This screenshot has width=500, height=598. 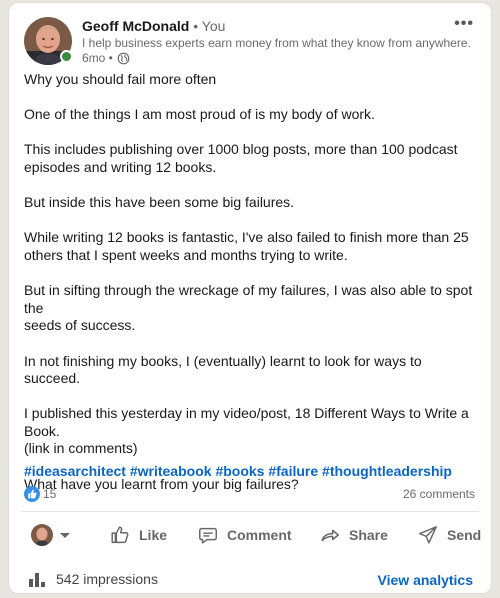 What do you see at coordinates (42, 535) in the screenshot?
I see `mini-avatar` at bounding box center [42, 535].